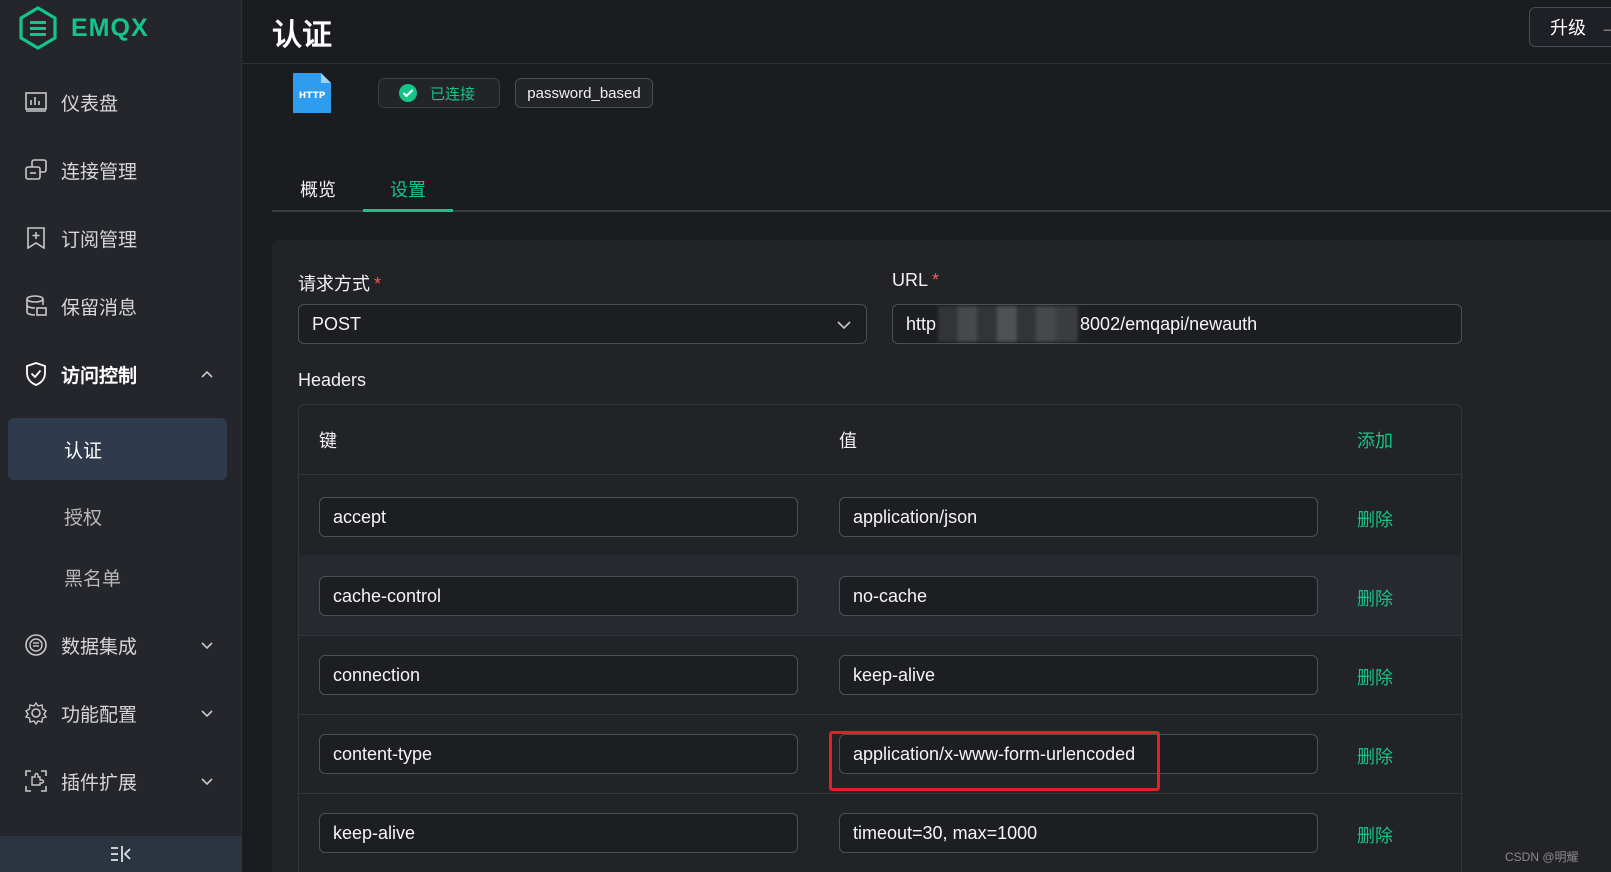 Image resolution: width=1611 pixels, height=872 pixels. I want to click on dashboard-icon, so click(36, 102).